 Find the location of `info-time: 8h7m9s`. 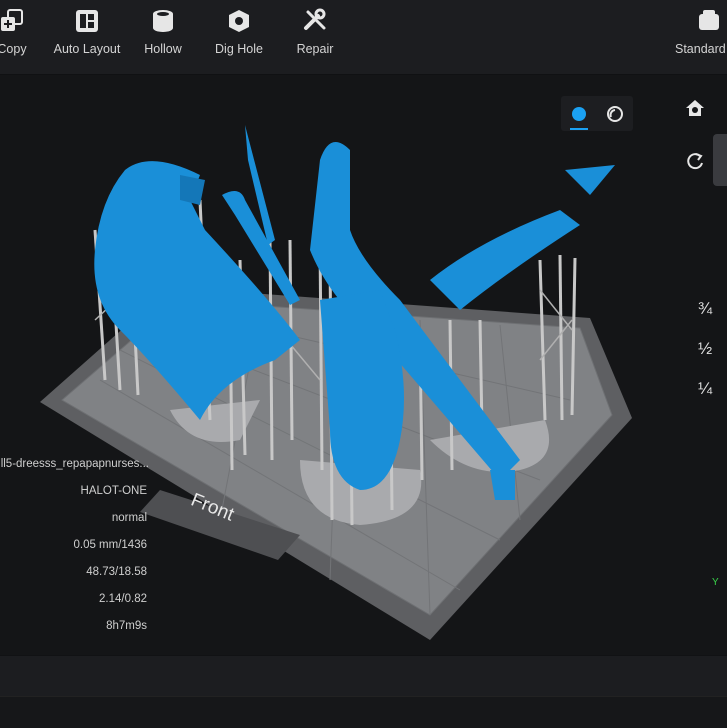

info-time: 8h7m9s is located at coordinates (126, 626).